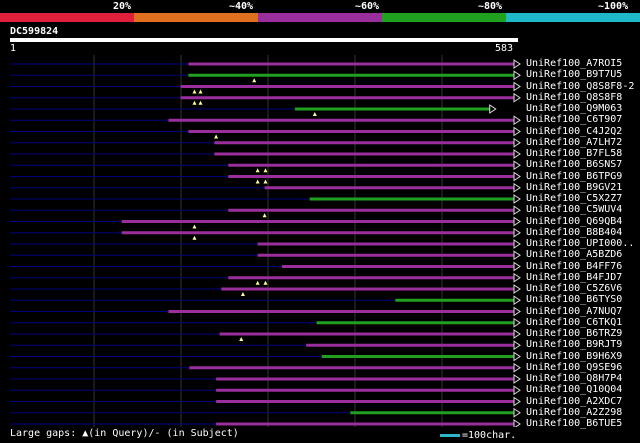 The width and height of the screenshot is (640, 443). Describe the element at coordinates (574, 97) in the screenshot. I see `hit-label: UniRef100_Q8S8F8` at that location.